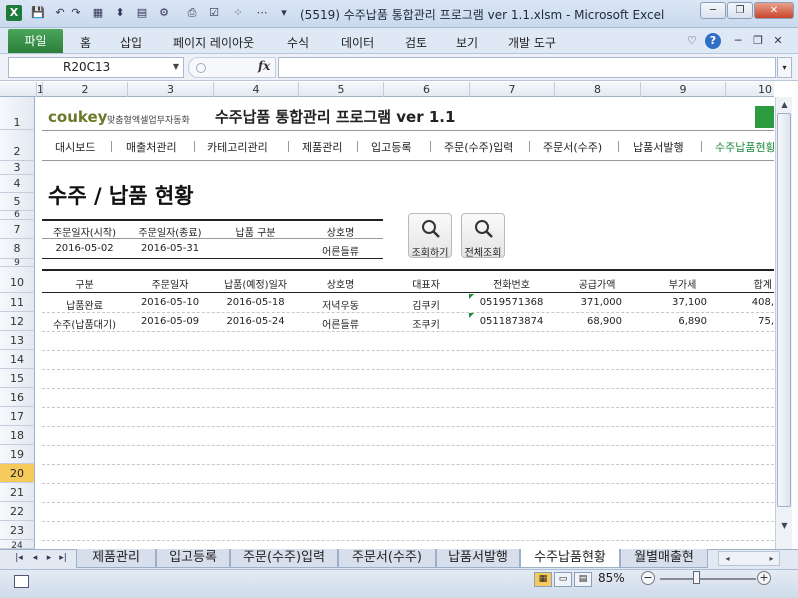 Image resolution: width=798 pixels, height=598 pixels. Describe the element at coordinates (511, 321) in the screenshot. I see `table-cell: 0511873874` at that location.